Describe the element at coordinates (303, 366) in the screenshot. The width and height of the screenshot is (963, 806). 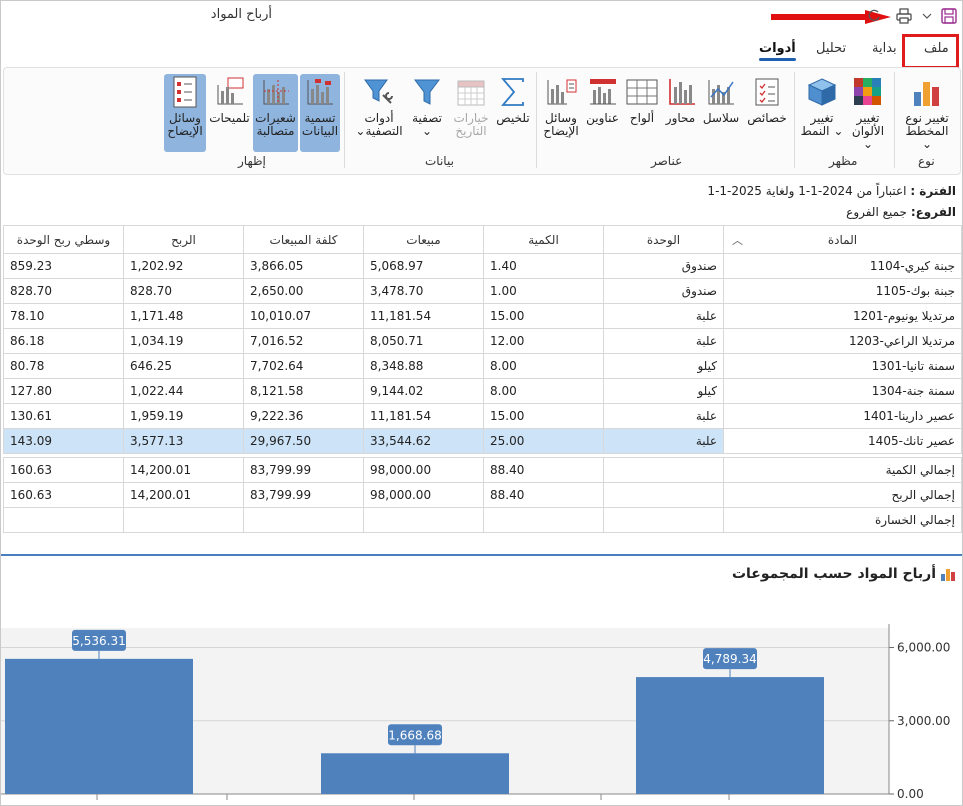
I see `table-cell: 7,702.64` at that location.